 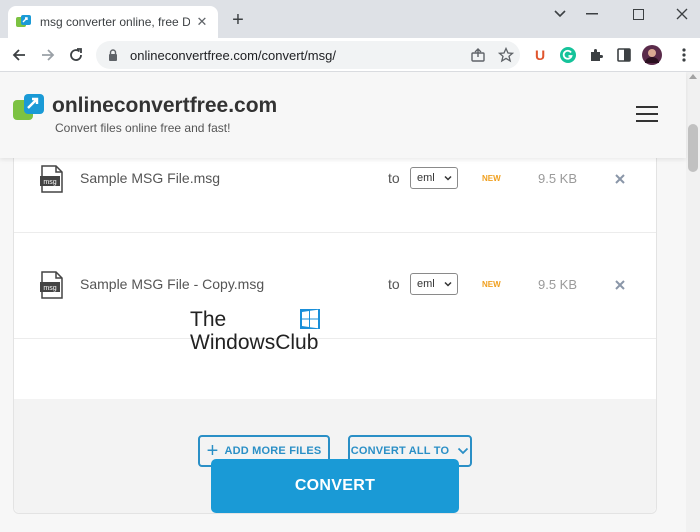 What do you see at coordinates (273, 451) in the screenshot?
I see `add-more-files-label: ADD MORE FILES` at bounding box center [273, 451].